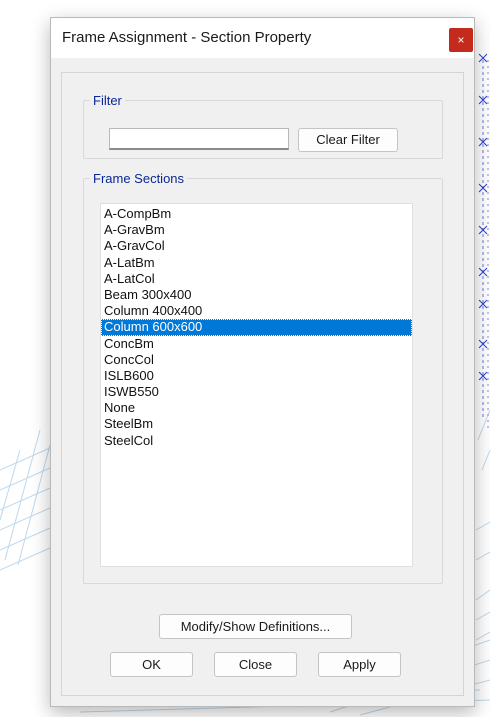  Describe the element at coordinates (256, 376) in the screenshot. I see `list-item: ISLB600` at that location.